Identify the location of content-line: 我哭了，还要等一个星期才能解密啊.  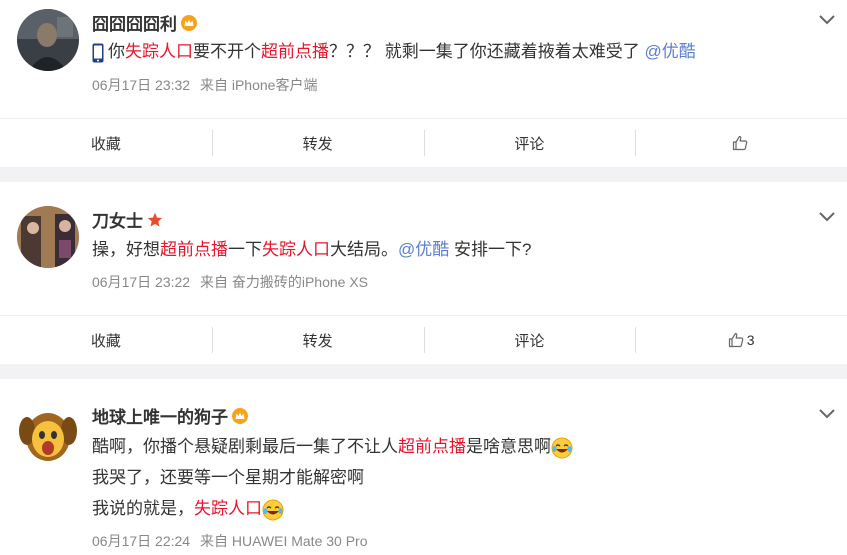
(439, 477).